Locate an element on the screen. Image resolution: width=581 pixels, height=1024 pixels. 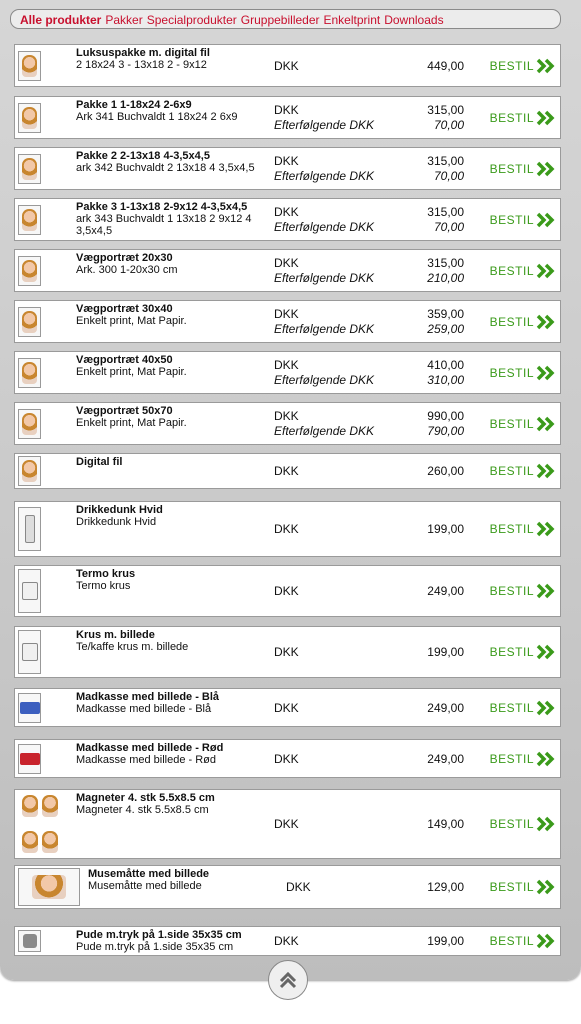
product-description: Magneter 4. stk 5.5x8.5 cm is located at coordinates (142, 810).